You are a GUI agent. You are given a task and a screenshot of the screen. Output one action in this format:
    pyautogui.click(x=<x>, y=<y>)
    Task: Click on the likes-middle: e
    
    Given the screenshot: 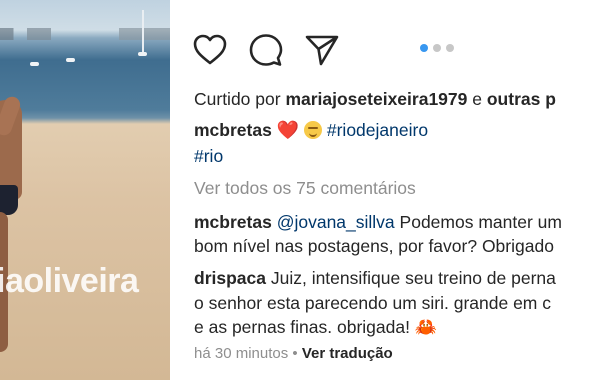 What is the action you would take?
    pyautogui.click(x=477, y=99)
    